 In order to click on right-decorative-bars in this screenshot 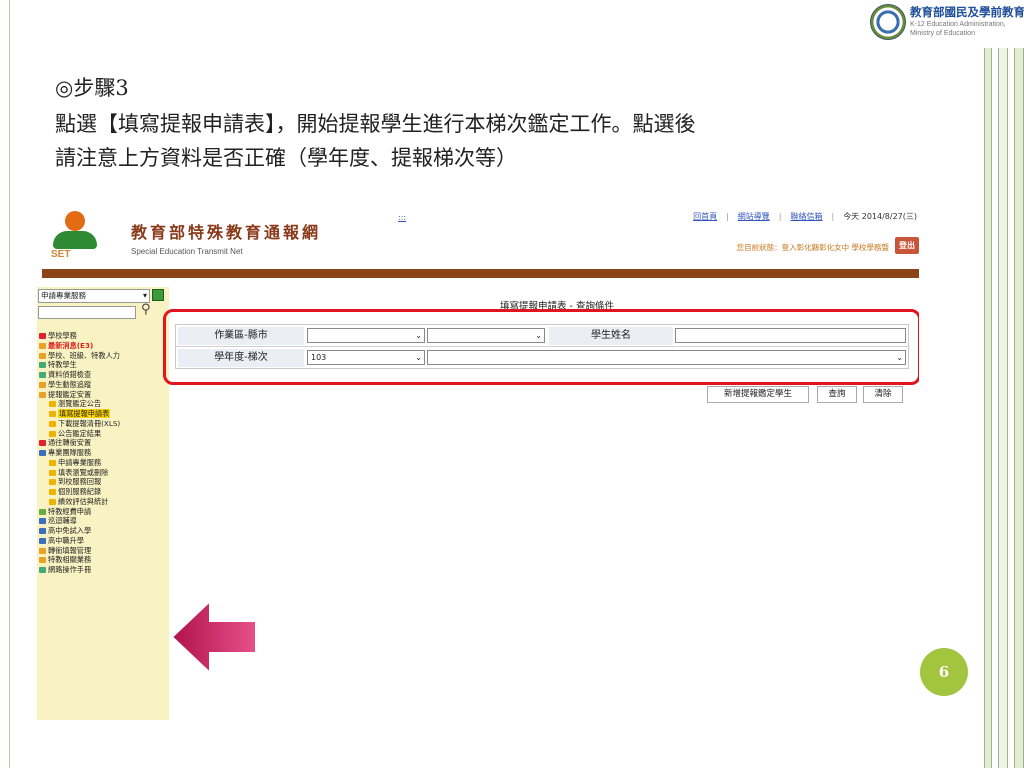, I will do `click(1004, 408)`.